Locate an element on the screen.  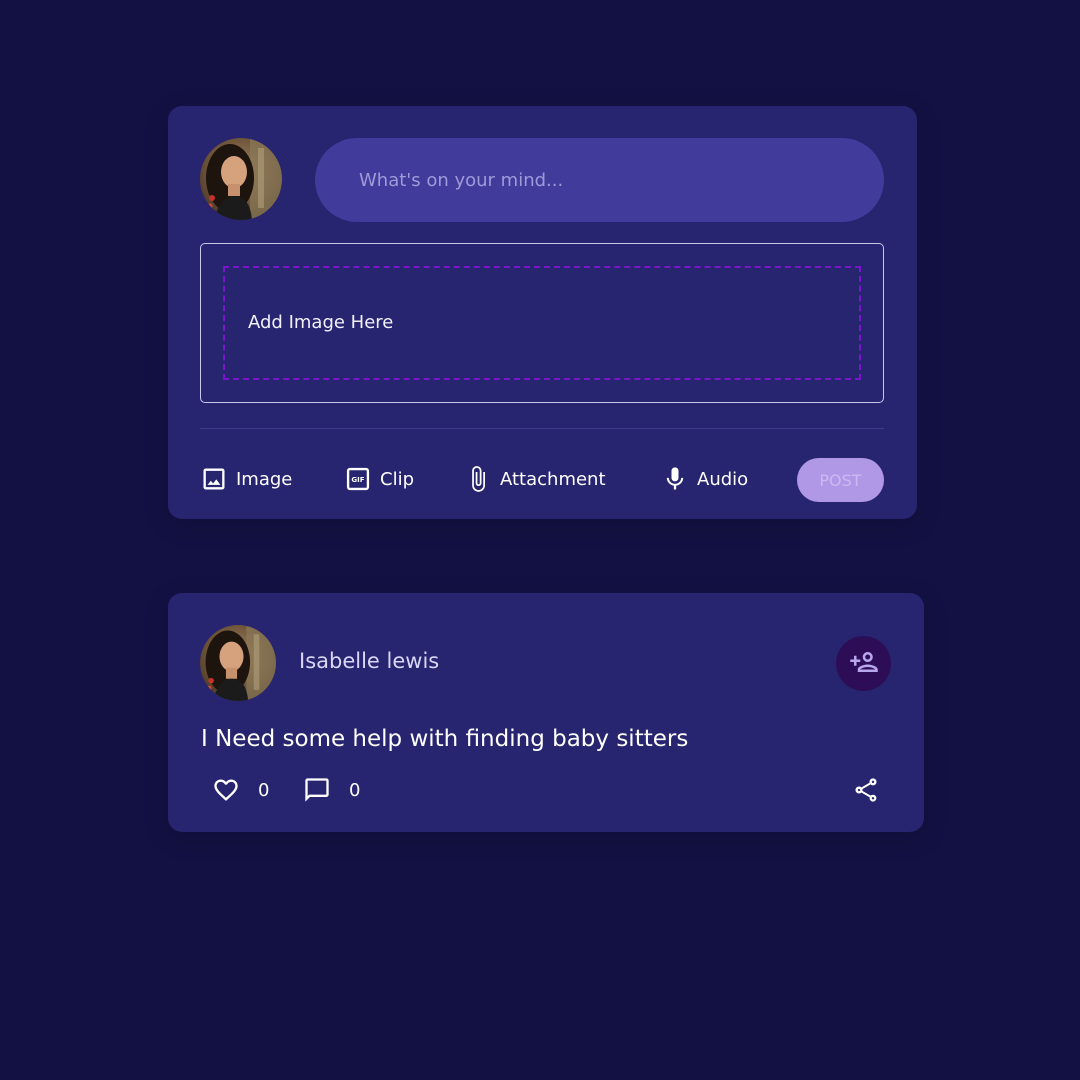
post-button: POST is located at coordinates (840, 480).